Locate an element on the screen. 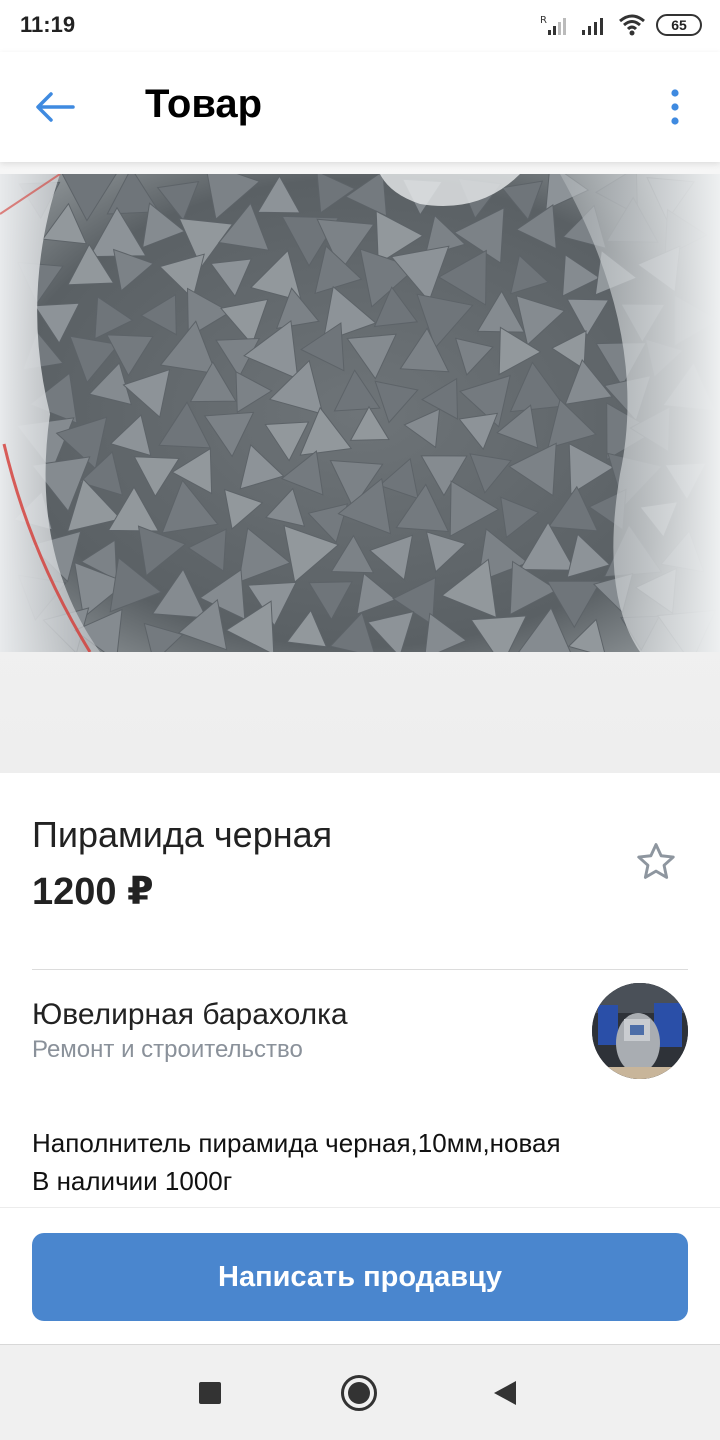 The height and width of the screenshot is (1440, 720). seller-avatar-image is located at coordinates (640, 1031).